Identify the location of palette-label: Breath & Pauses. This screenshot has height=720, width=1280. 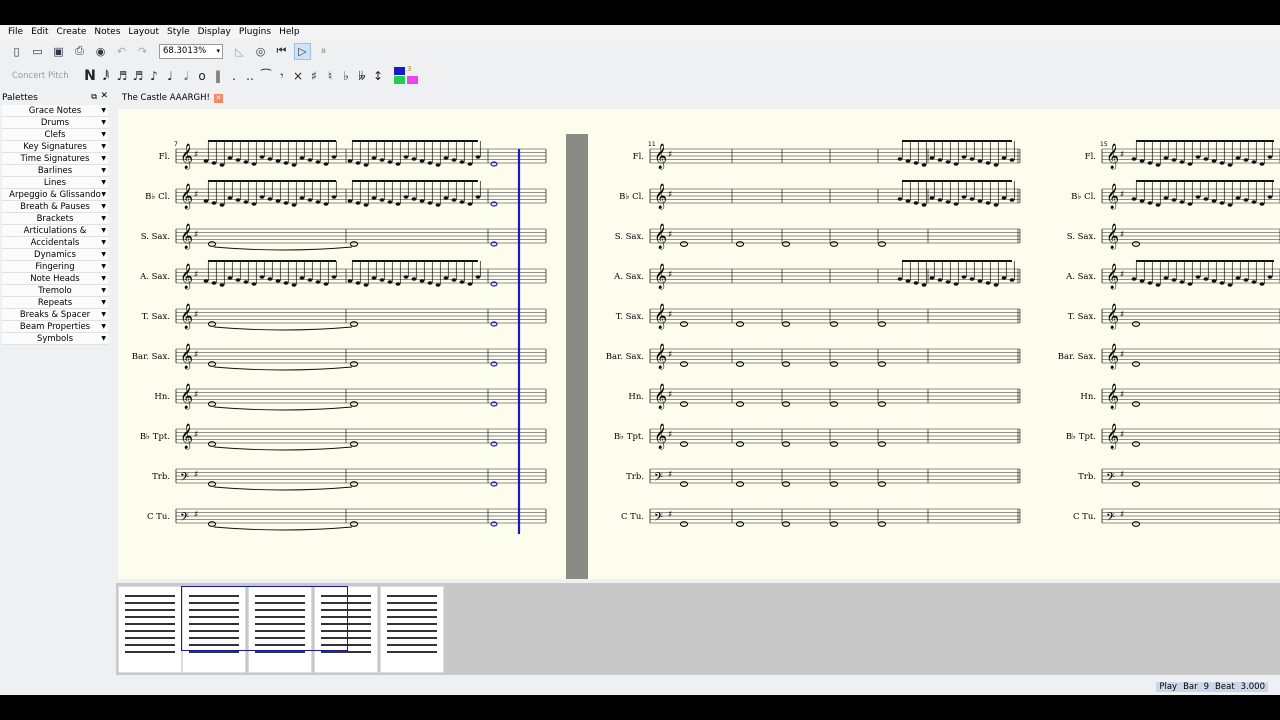
(55, 207).